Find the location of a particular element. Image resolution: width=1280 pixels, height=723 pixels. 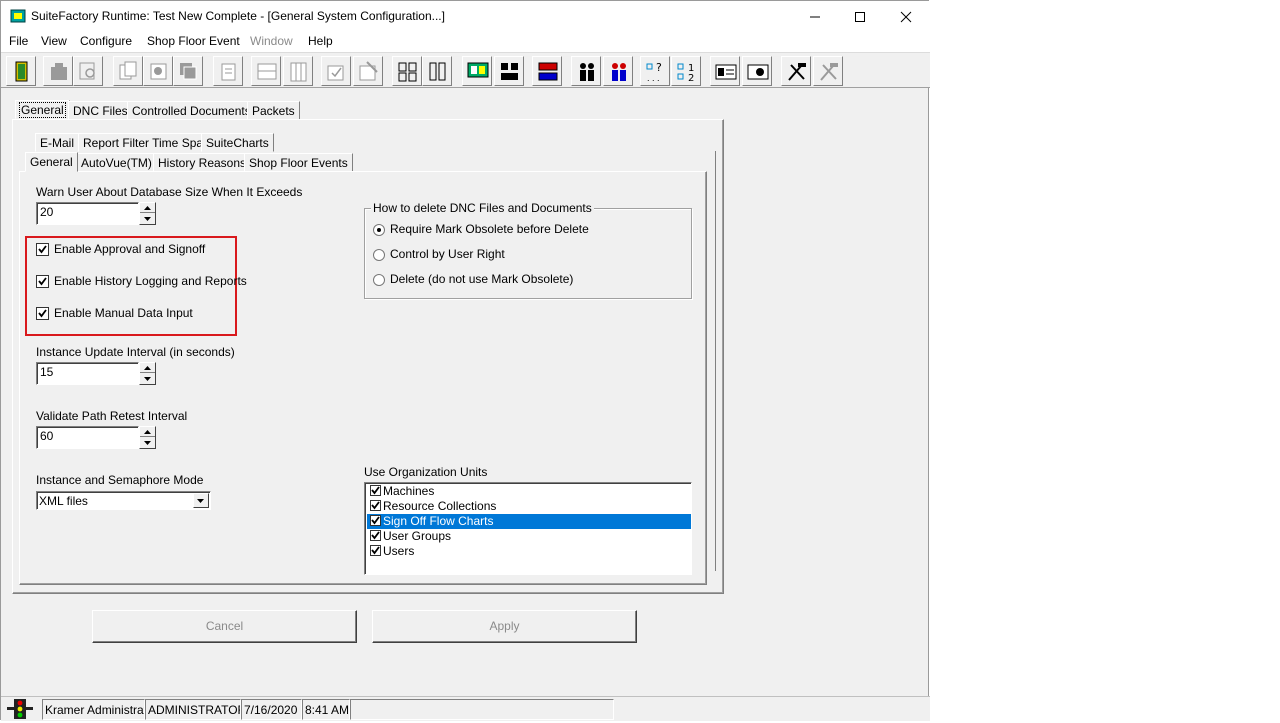

numbered-list-icon: 12 is located at coordinates (685, 73).